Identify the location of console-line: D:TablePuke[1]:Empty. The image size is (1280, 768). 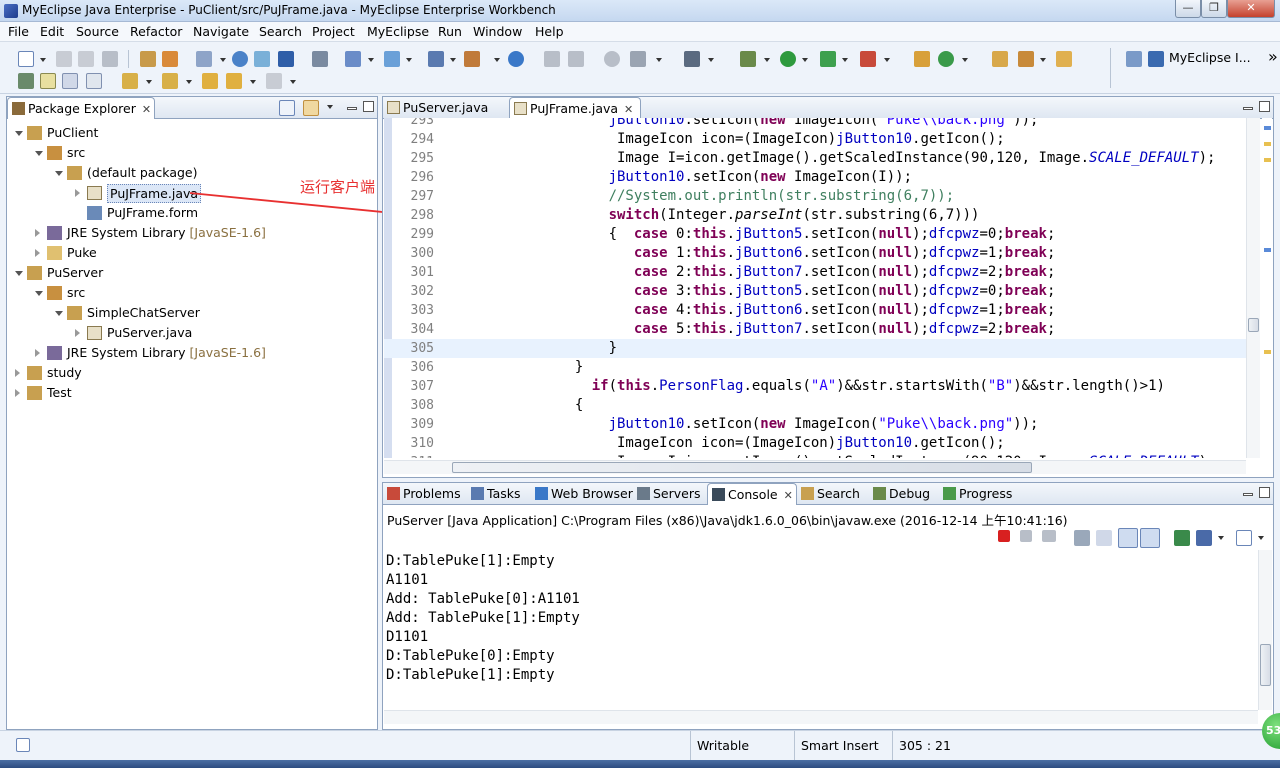
(470, 561).